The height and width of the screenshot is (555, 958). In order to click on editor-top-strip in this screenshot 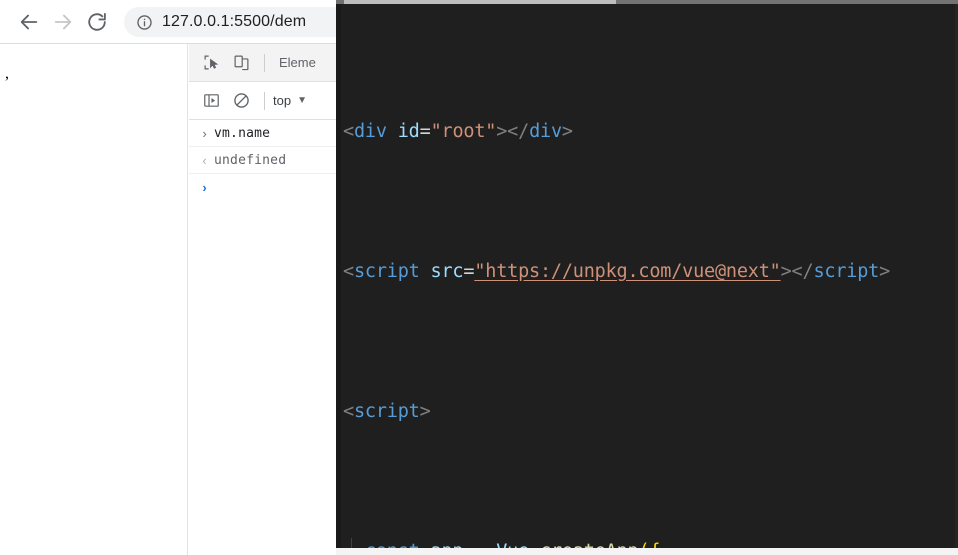, I will do `click(647, 2)`.